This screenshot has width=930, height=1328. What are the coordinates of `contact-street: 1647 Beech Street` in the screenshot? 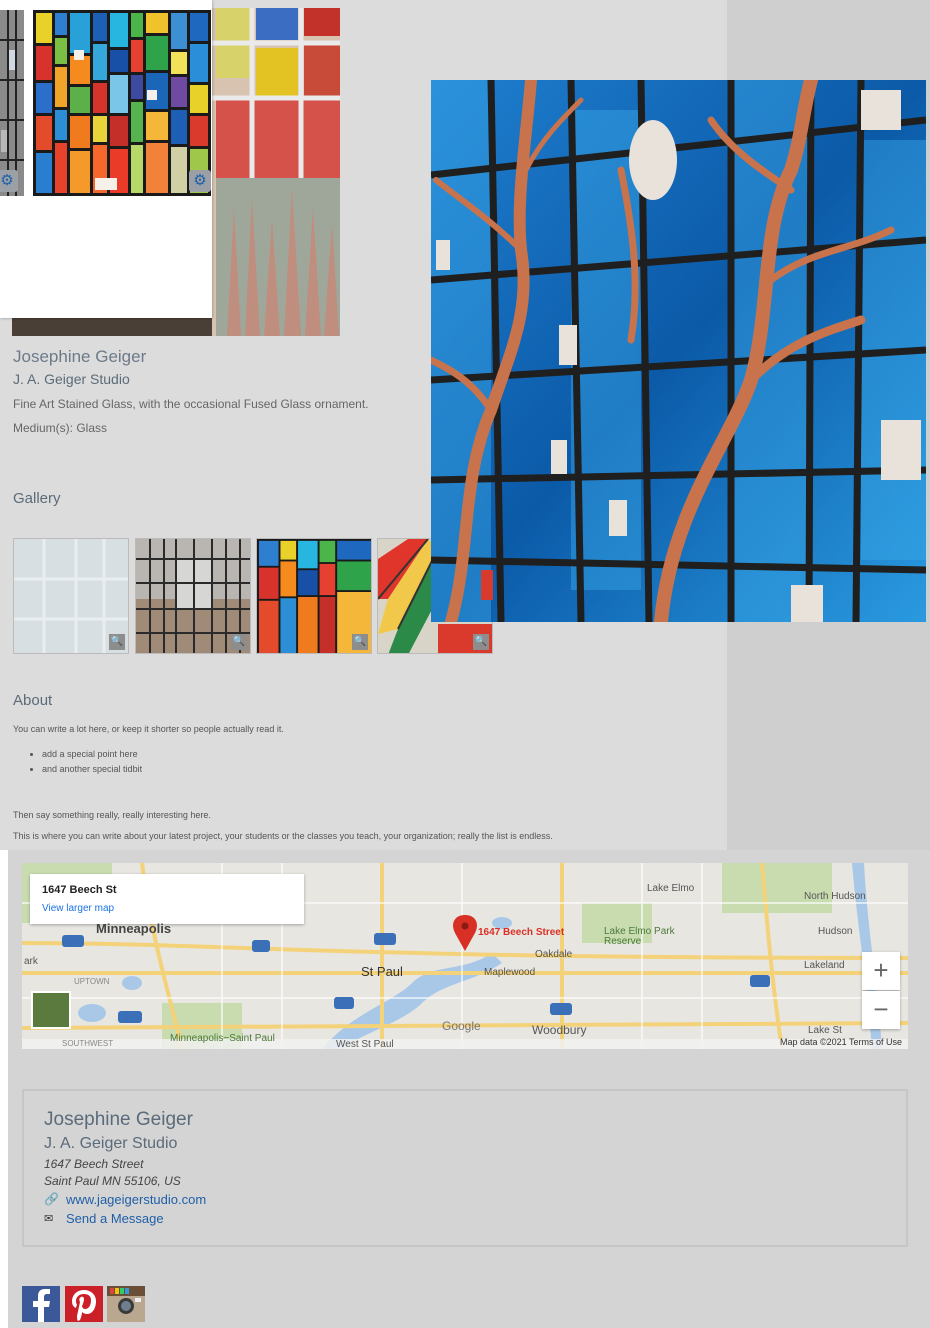 It's located at (94, 1164).